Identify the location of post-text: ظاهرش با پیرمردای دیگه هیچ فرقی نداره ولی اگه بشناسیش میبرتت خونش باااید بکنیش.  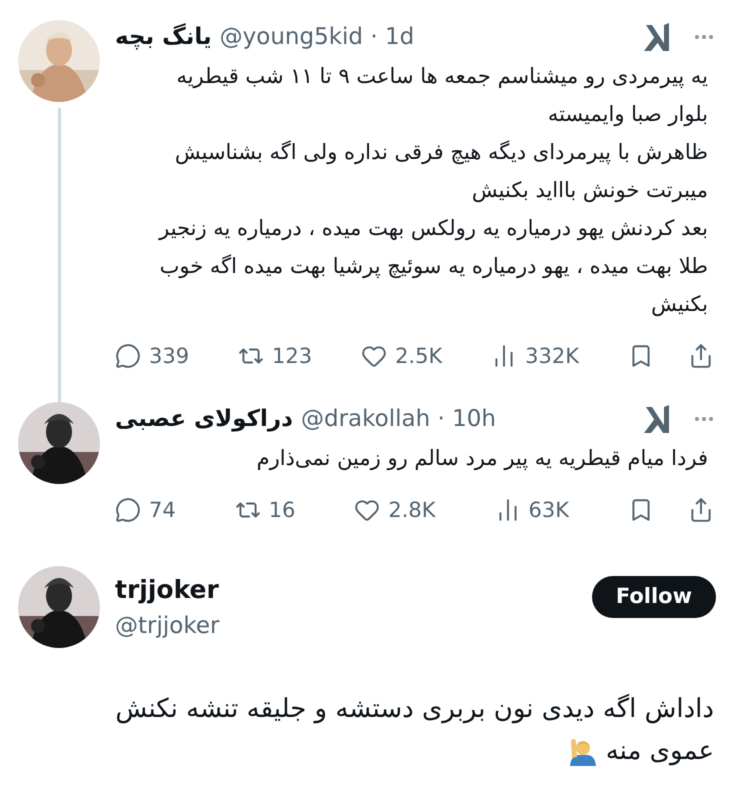
(441, 171).